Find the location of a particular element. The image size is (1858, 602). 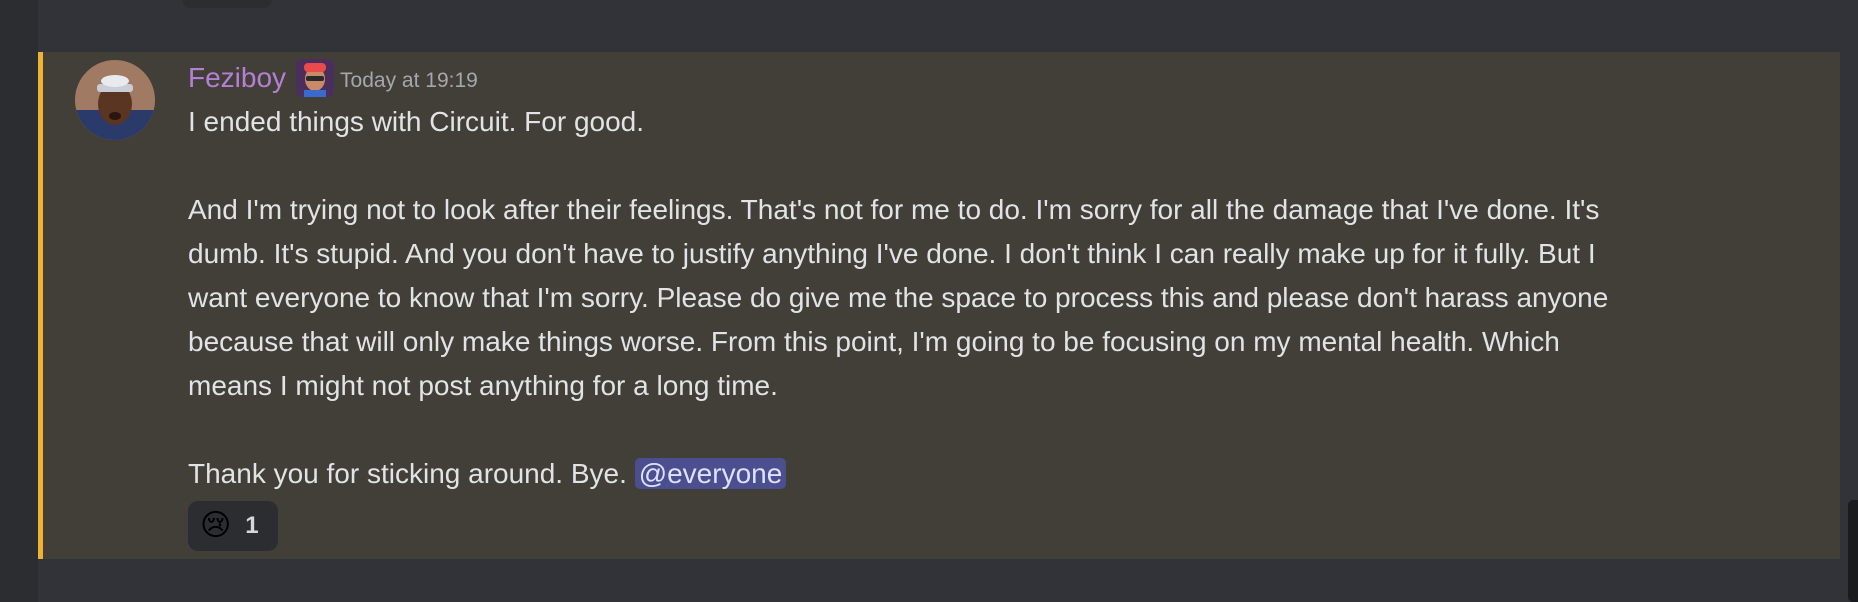

reaction-count: 1 is located at coordinates (252, 525).